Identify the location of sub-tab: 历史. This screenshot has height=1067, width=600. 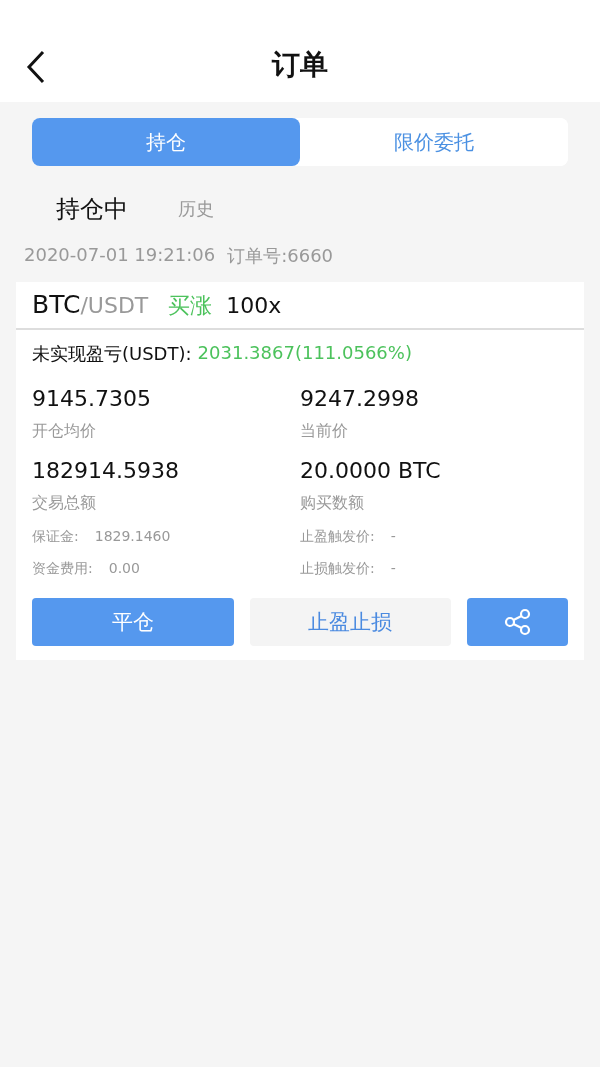
(196, 209).